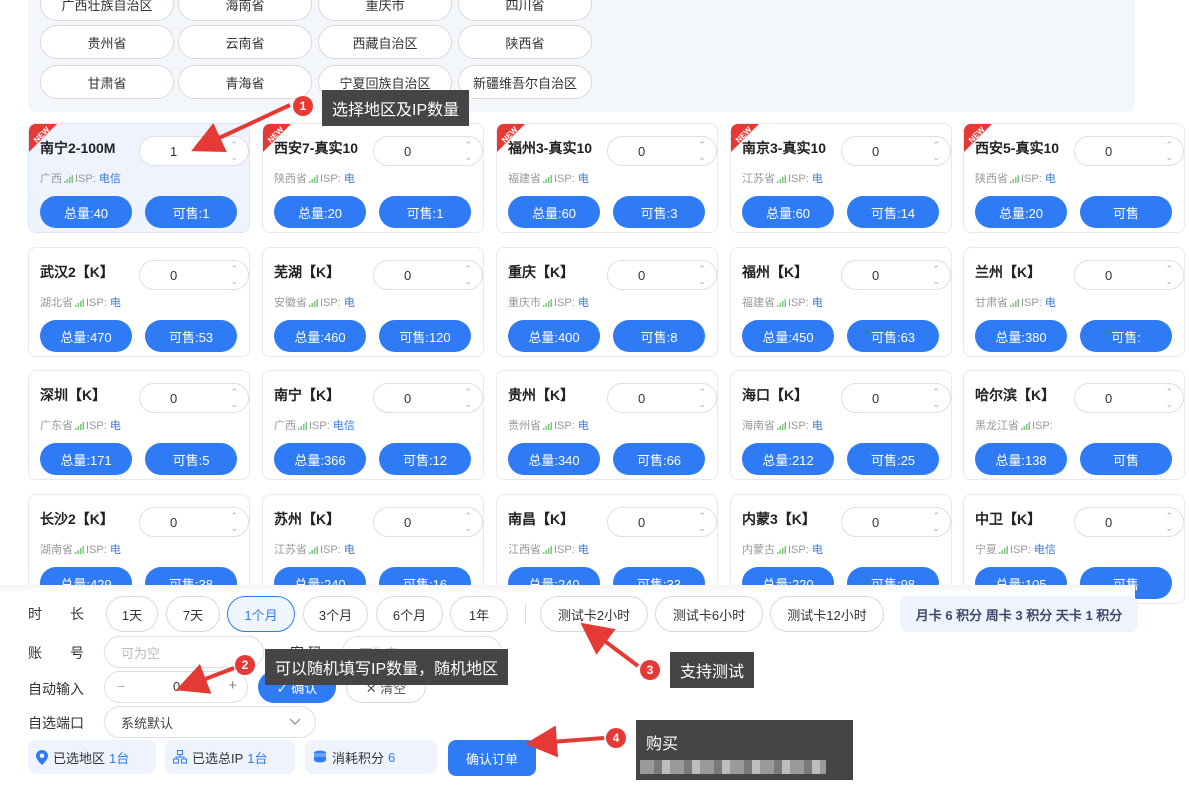 Image resolution: width=1189 pixels, height=797 pixels. Describe the element at coordinates (788, 459) in the screenshot. I see `total-button: 总量:212` at that location.